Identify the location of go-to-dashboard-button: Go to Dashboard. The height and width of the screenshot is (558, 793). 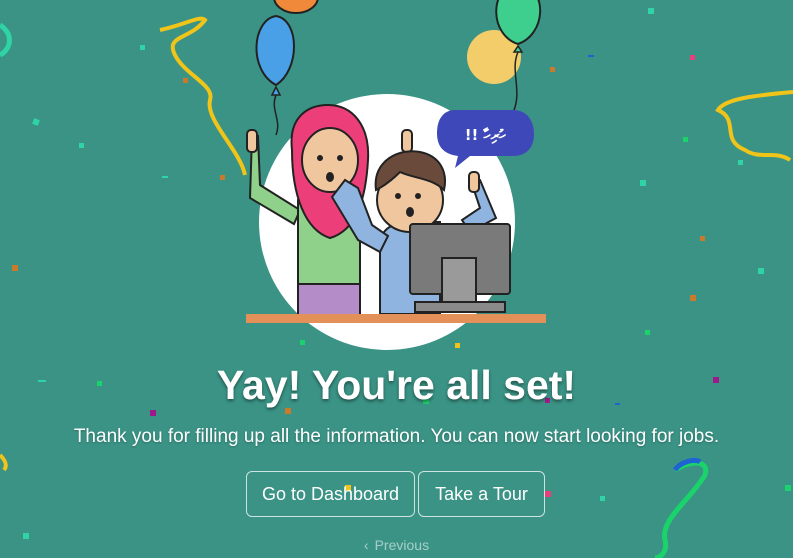
(330, 494).